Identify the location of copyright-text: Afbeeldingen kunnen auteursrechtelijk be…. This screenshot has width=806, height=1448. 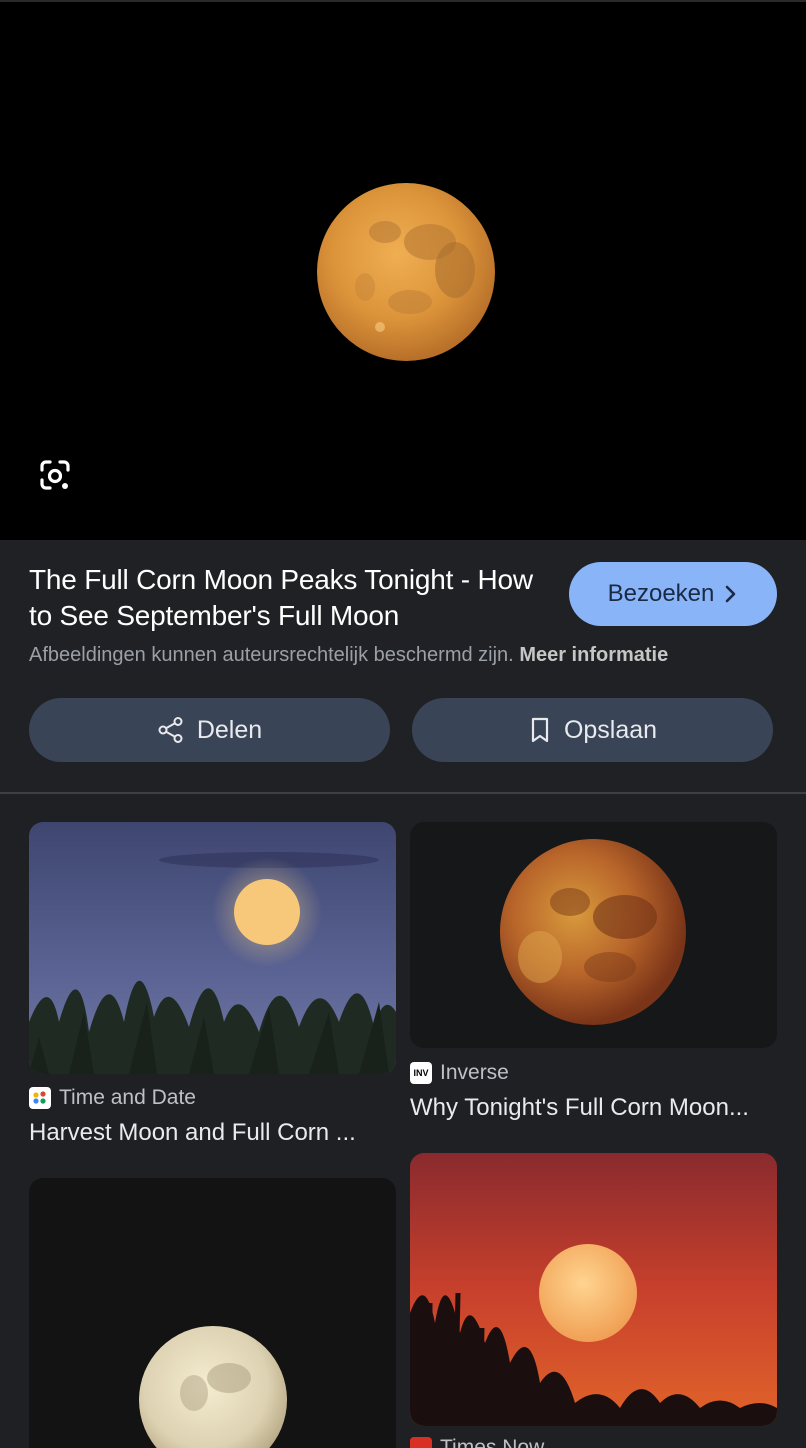
(271, 655).